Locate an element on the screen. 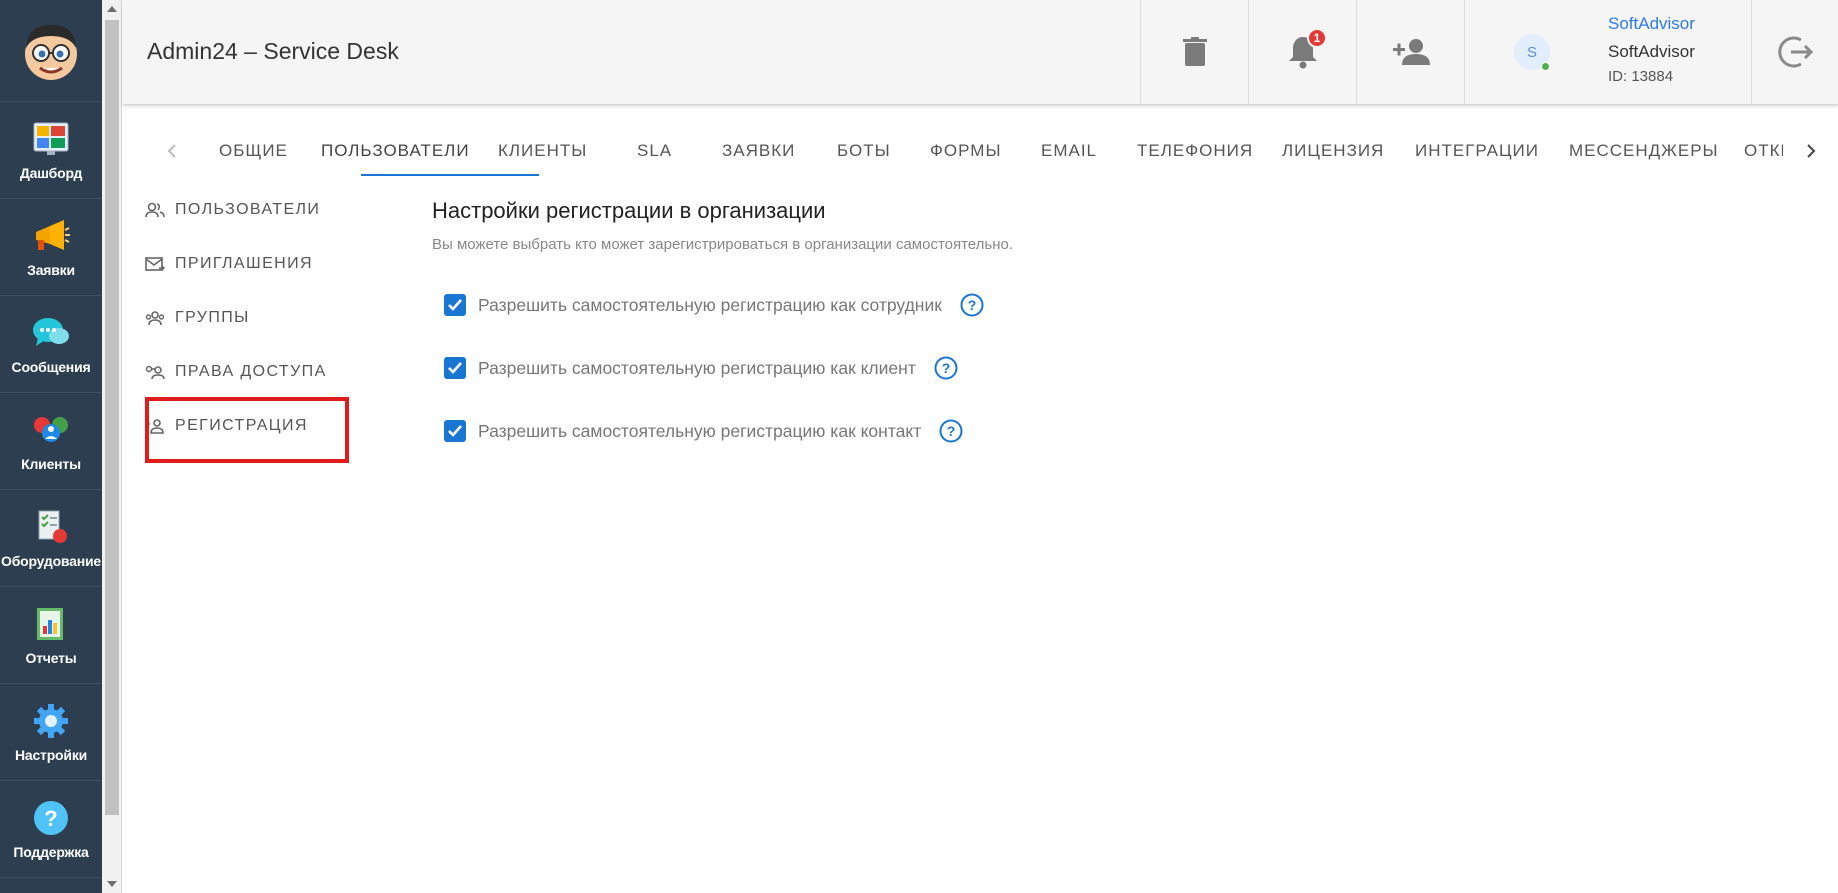 The width and height of the screenshot is (1838, 893). tab-general: ОБЩИЕ is located at coordinates (253, 151).